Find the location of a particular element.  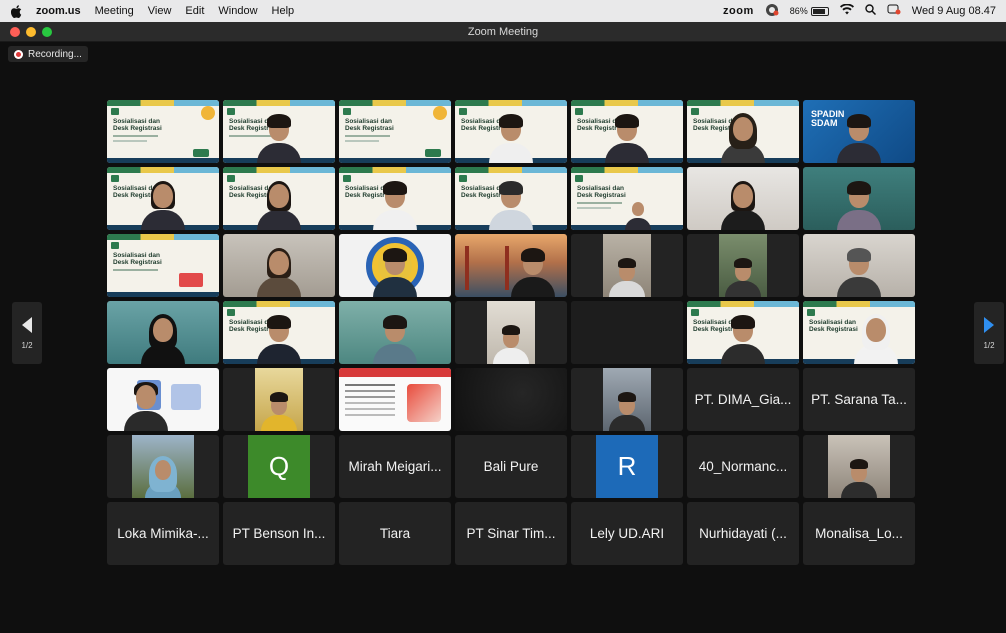

participant-name: Tiara is located at coordinates (395, 533).